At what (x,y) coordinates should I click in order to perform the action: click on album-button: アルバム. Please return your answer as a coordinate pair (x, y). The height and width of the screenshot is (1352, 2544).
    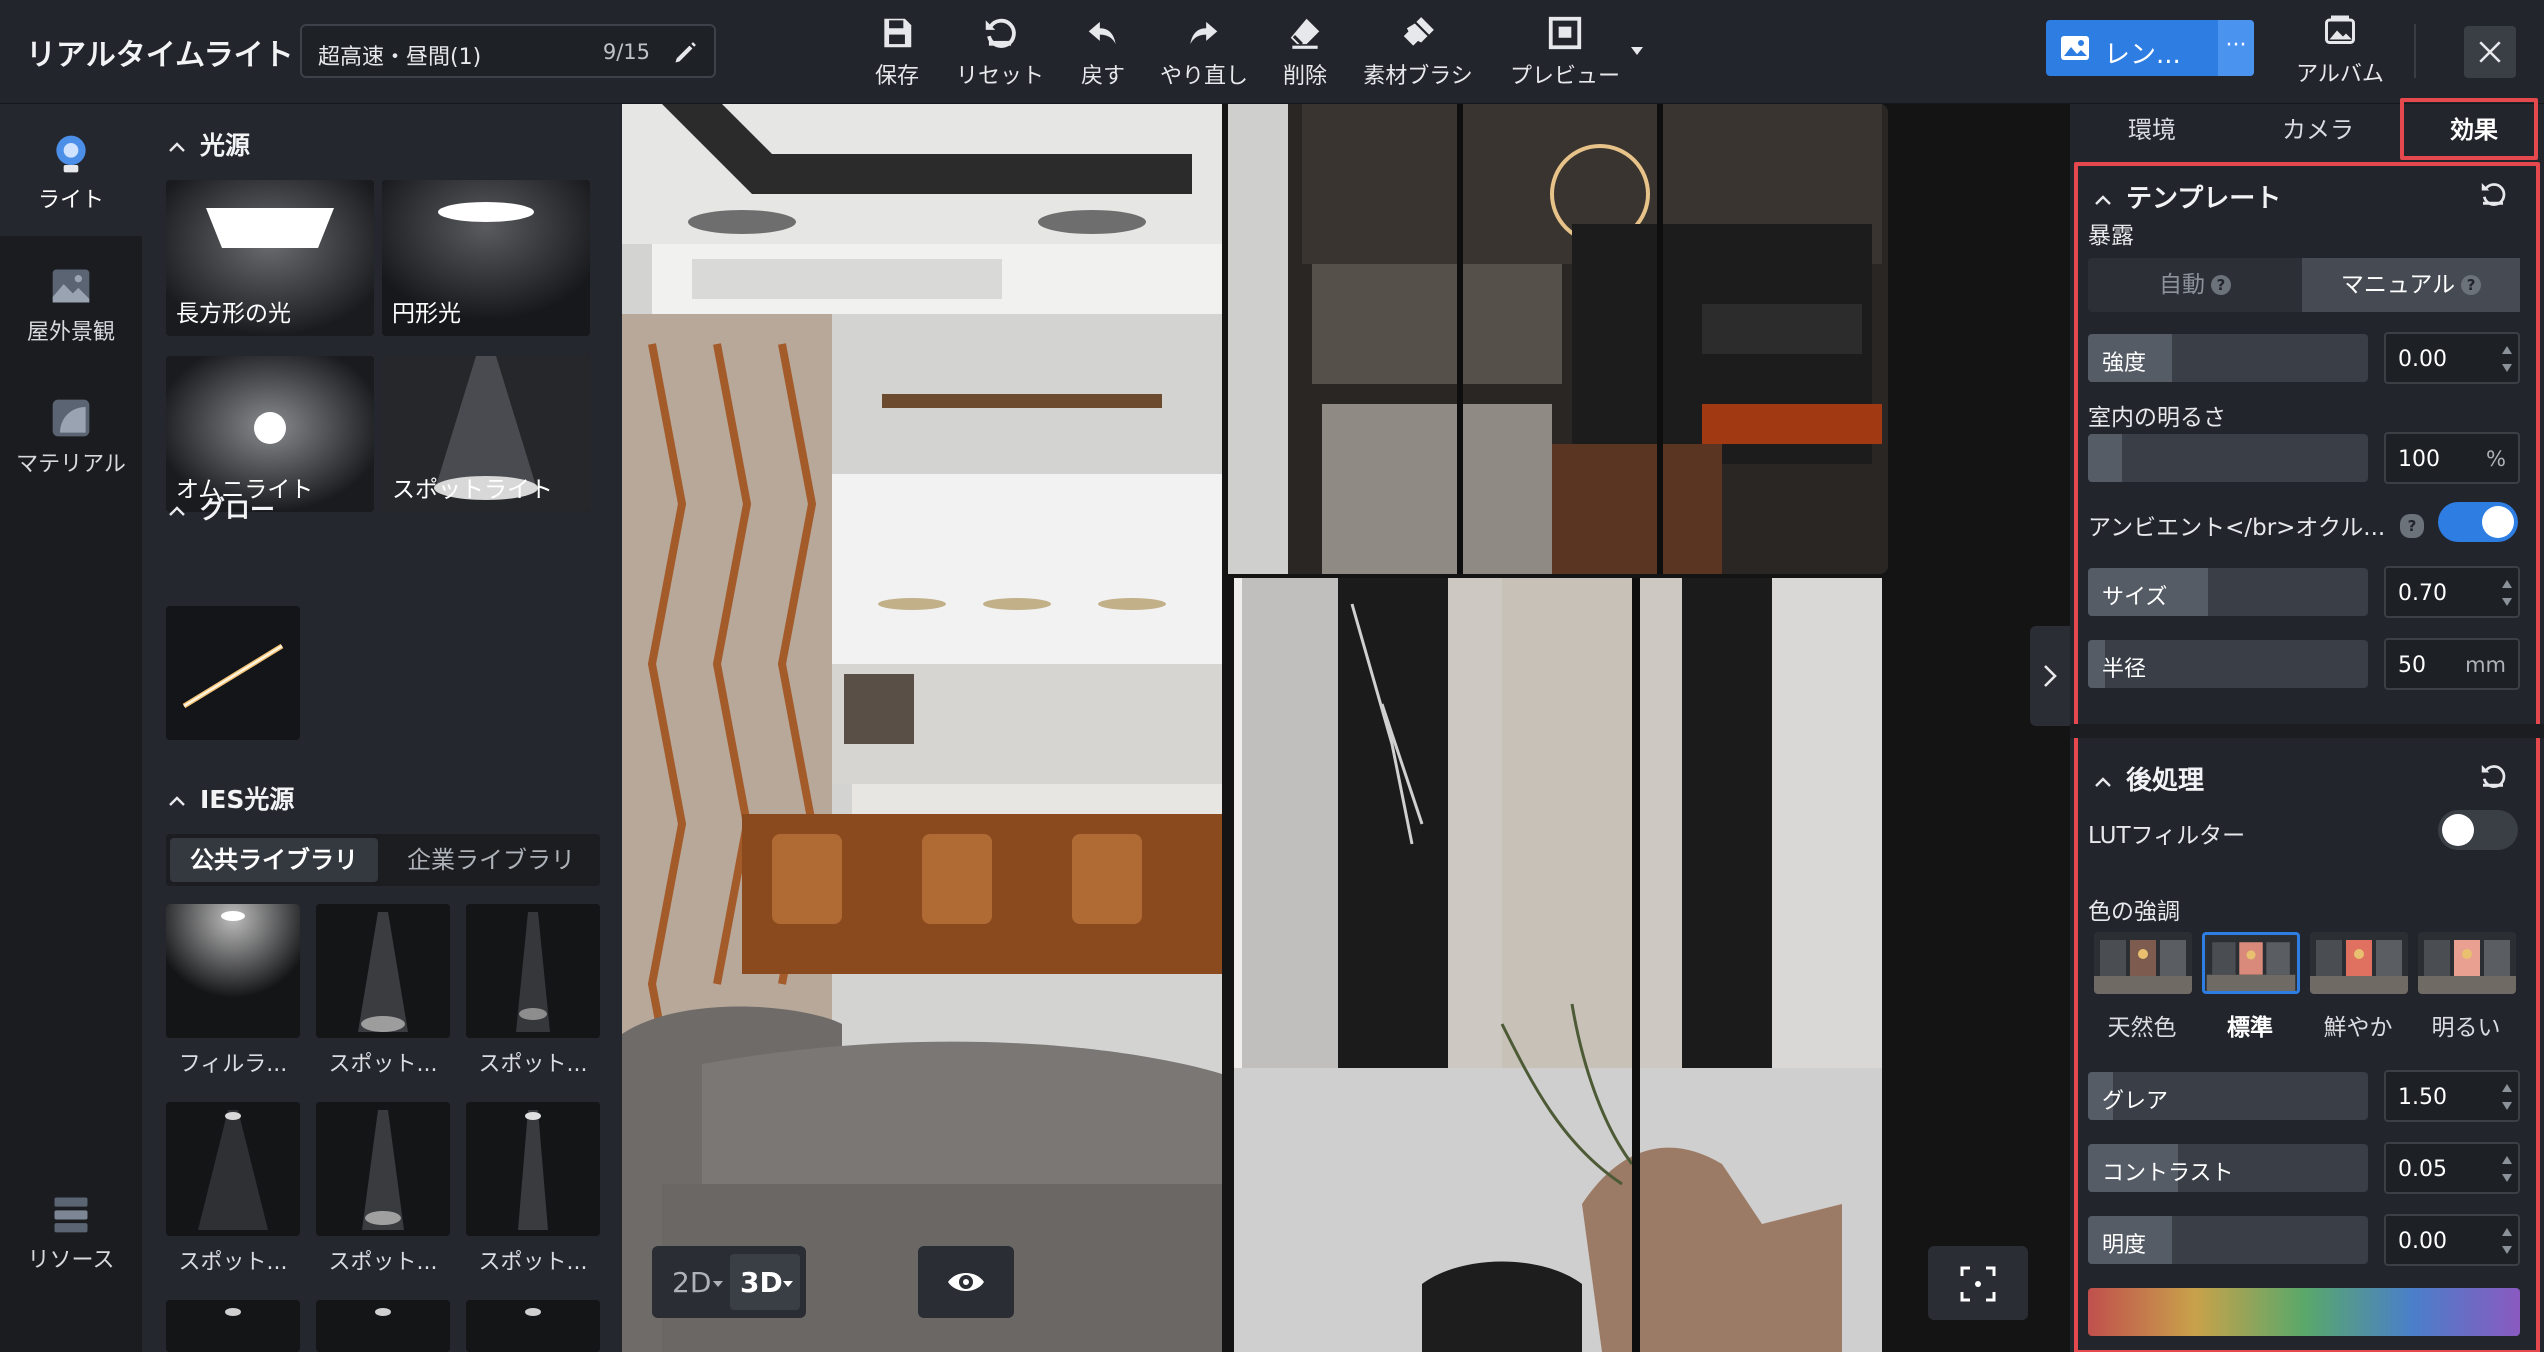
    Looking at the image, I should click on (2340, 52).